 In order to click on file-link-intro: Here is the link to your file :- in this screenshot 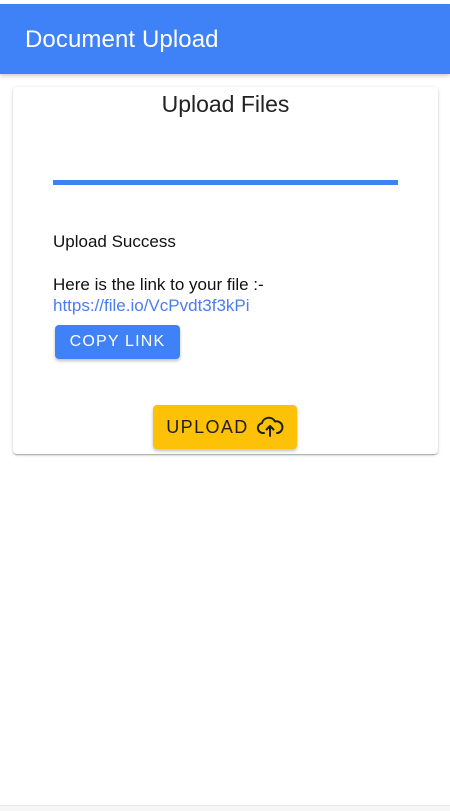, I will do `click(158, 284)`.